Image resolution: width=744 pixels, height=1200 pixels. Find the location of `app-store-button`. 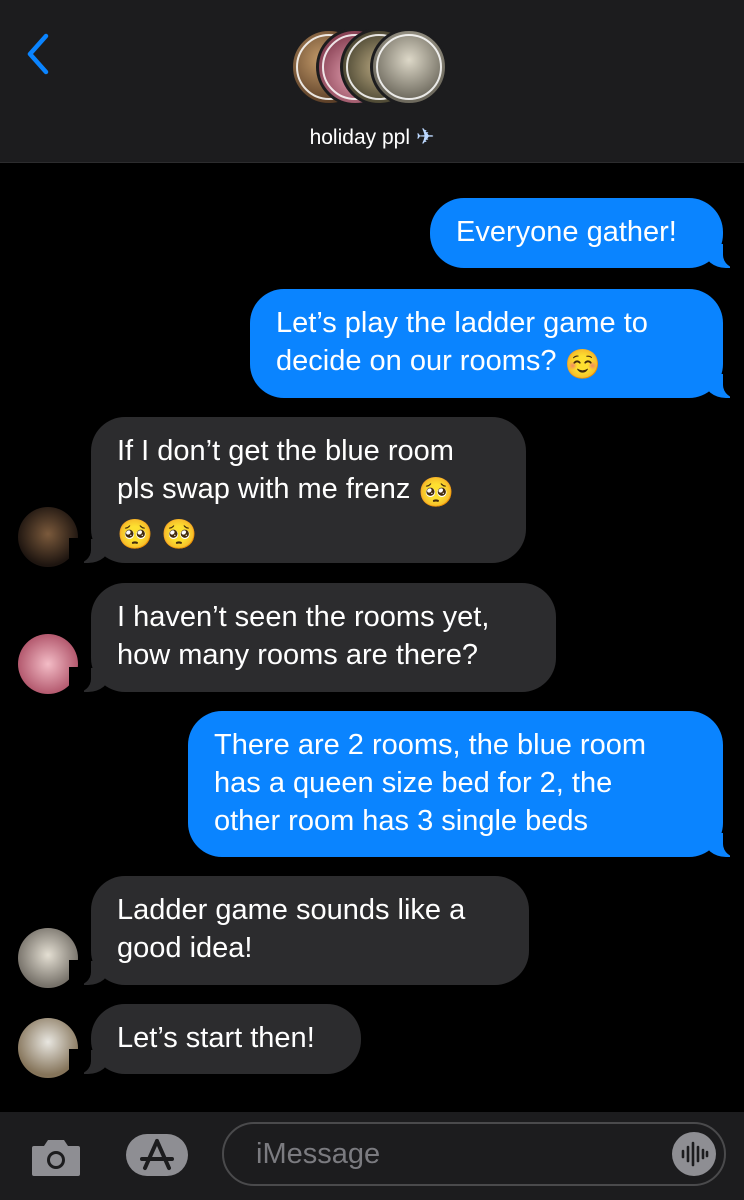

app-store-button is located at coordinates (157, 1155).